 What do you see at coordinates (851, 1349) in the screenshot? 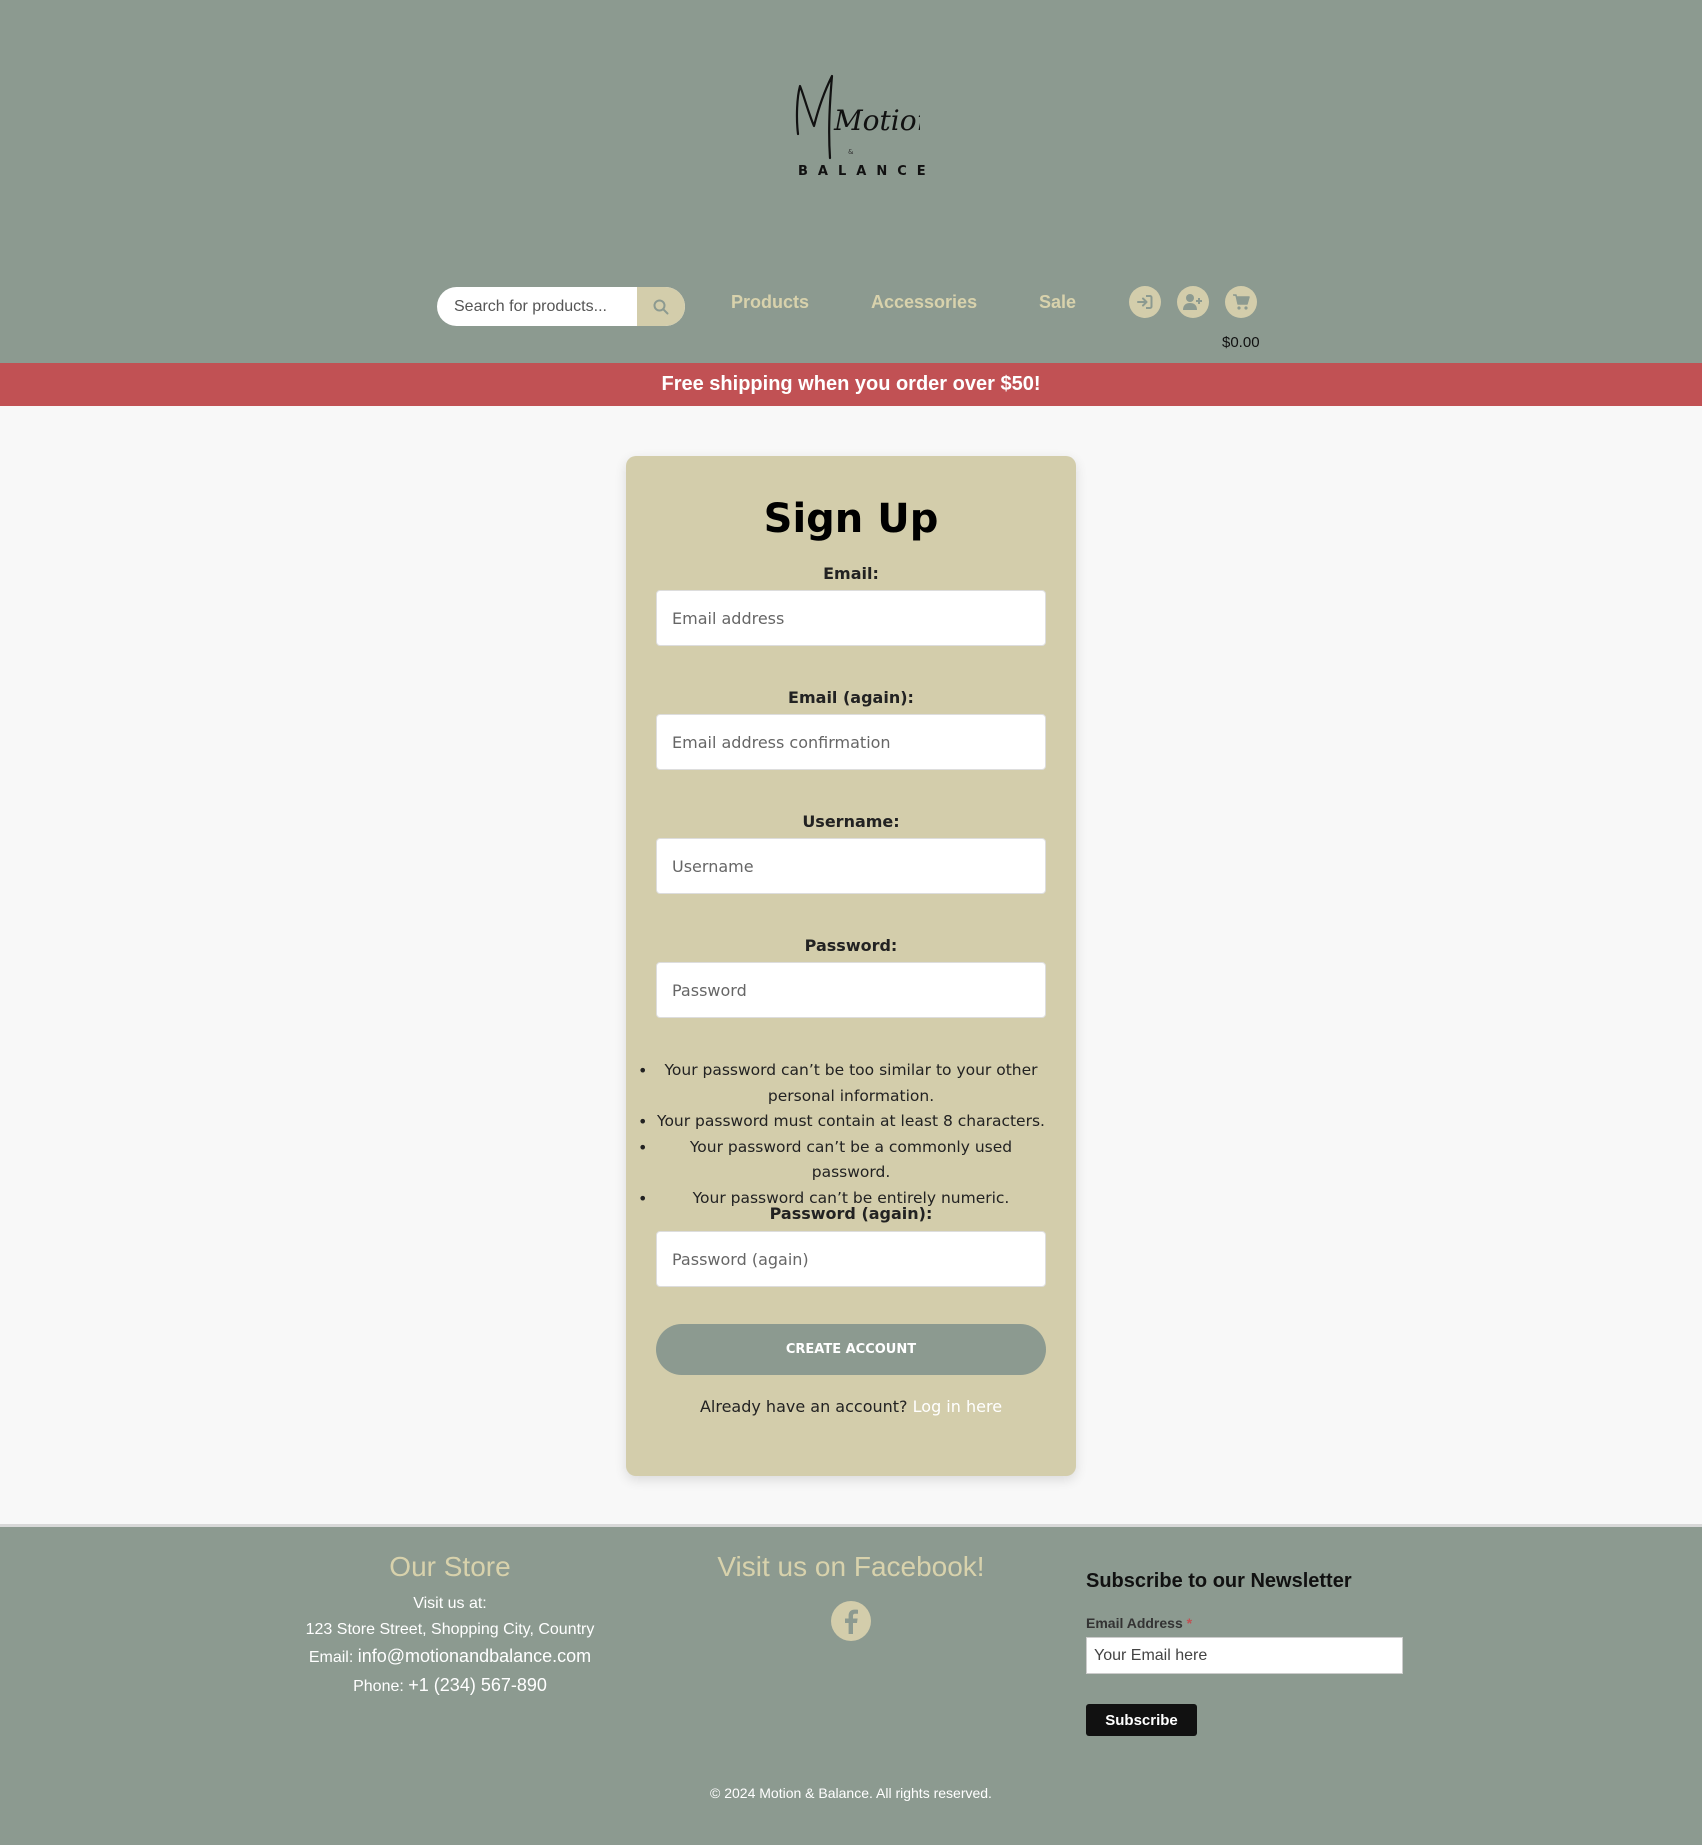
I see `create-account-button: CREATE ACCOUNT` at bounding box center [851, 1349].